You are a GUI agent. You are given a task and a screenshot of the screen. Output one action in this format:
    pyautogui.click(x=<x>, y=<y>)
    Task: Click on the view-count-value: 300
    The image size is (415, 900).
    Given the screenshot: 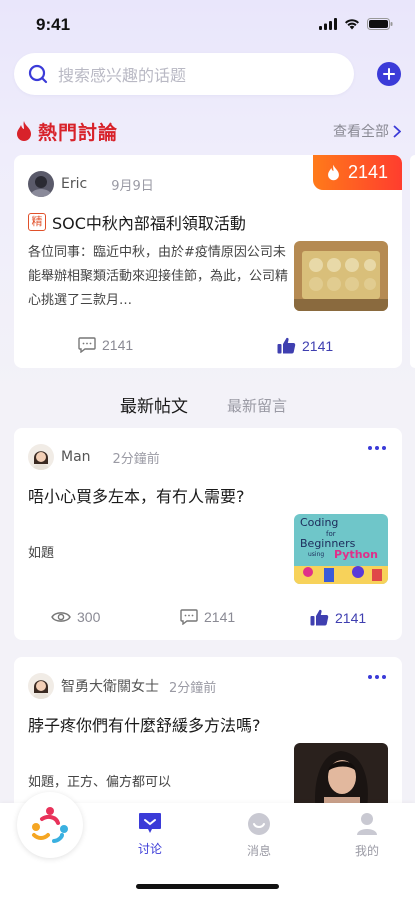 What is the action you would take?
    pyautogui.click(x=89, y=617)
    